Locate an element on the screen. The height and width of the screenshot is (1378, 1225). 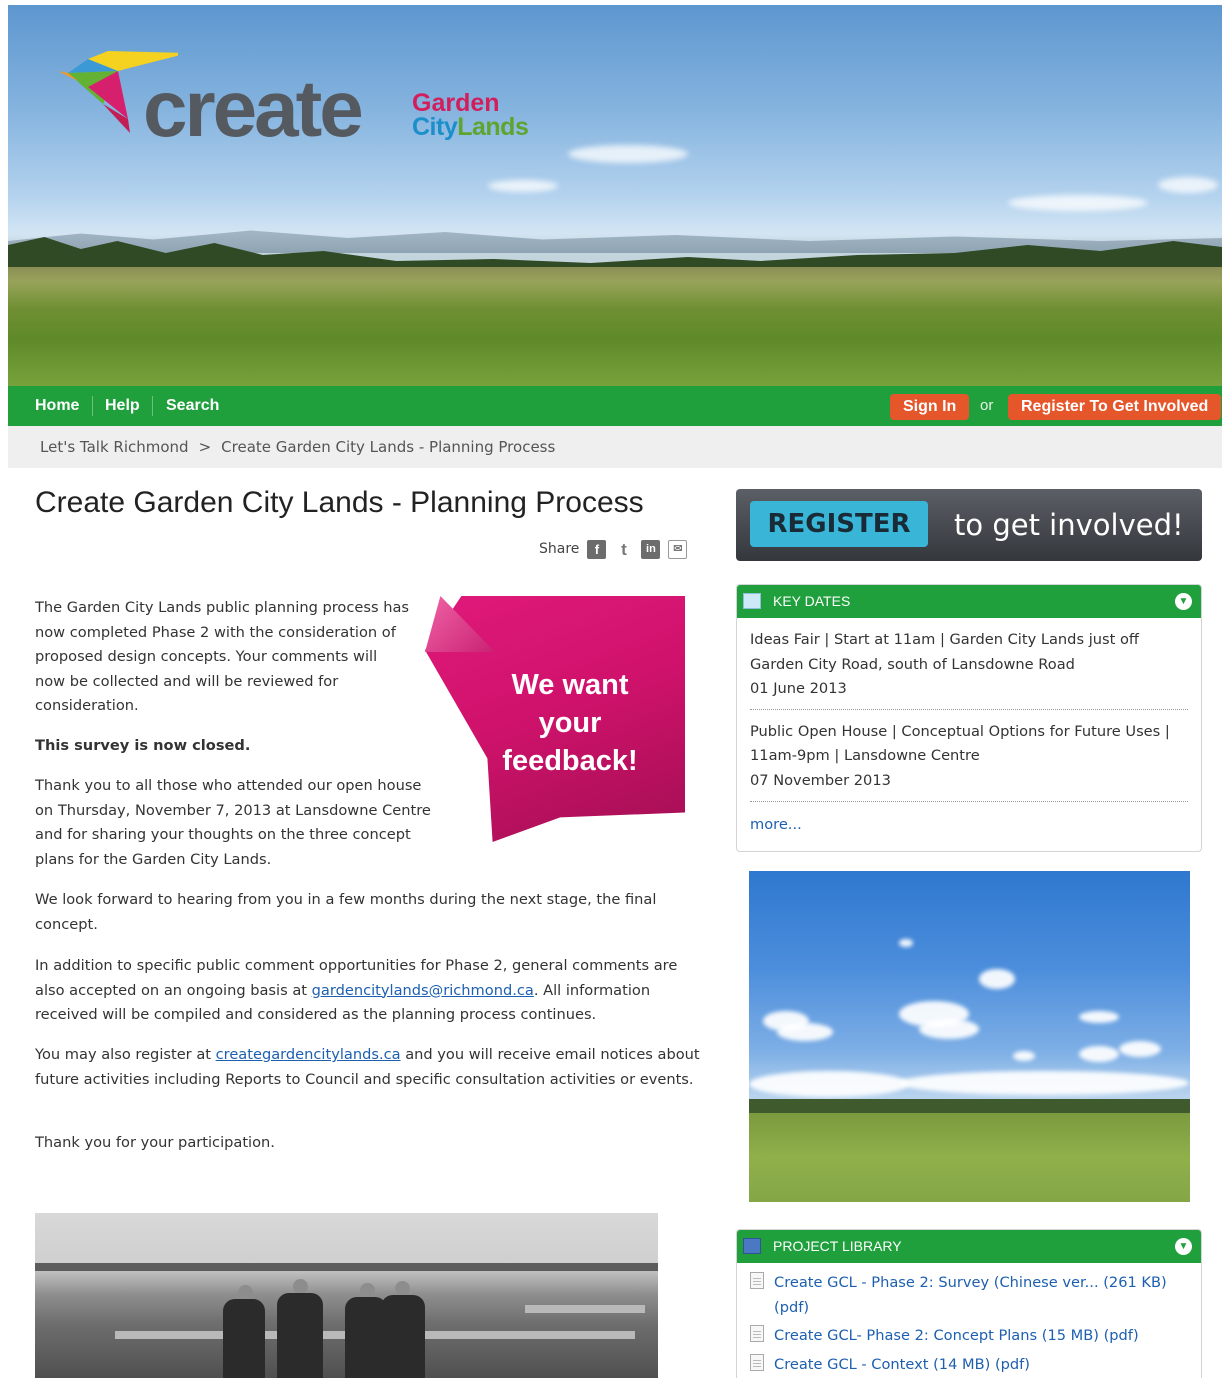
calendar-icon is located at coordinates (752, 601).